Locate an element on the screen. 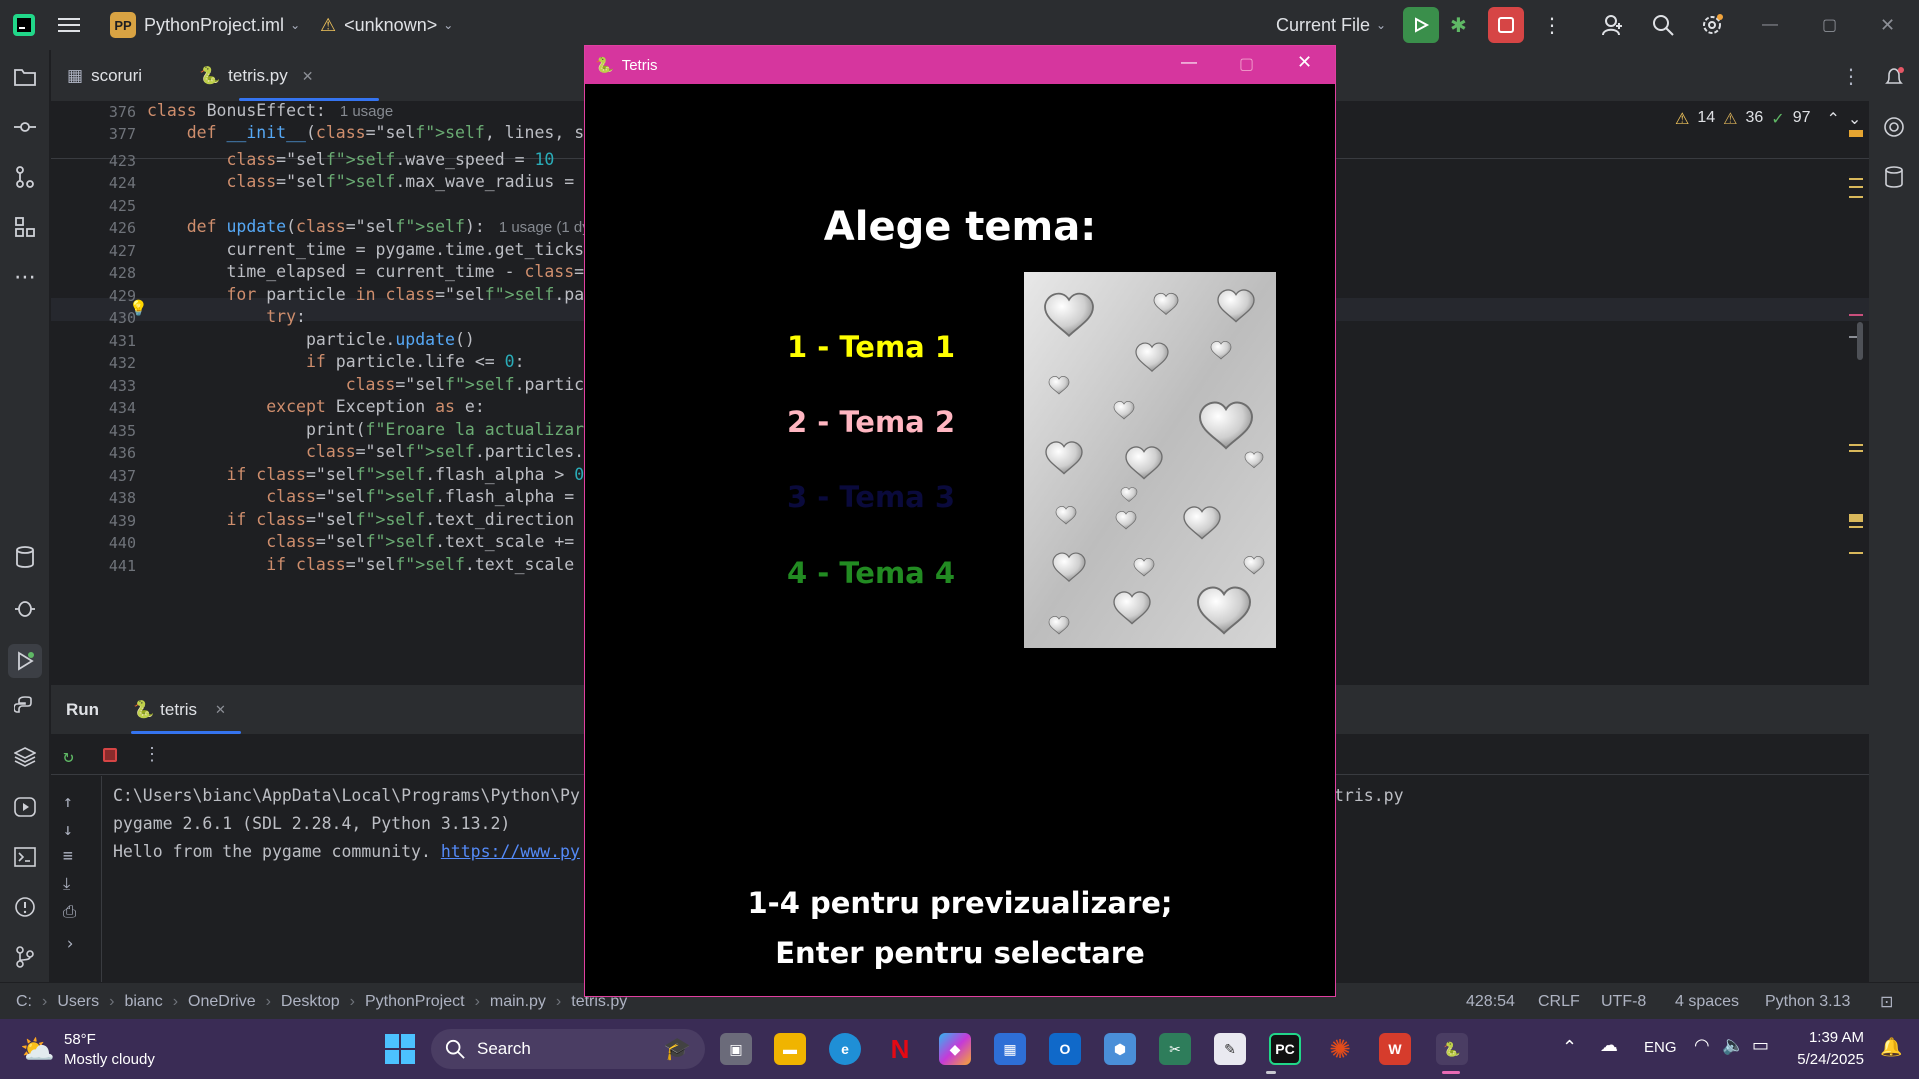  git-icon is located at coordinates (25, 957).